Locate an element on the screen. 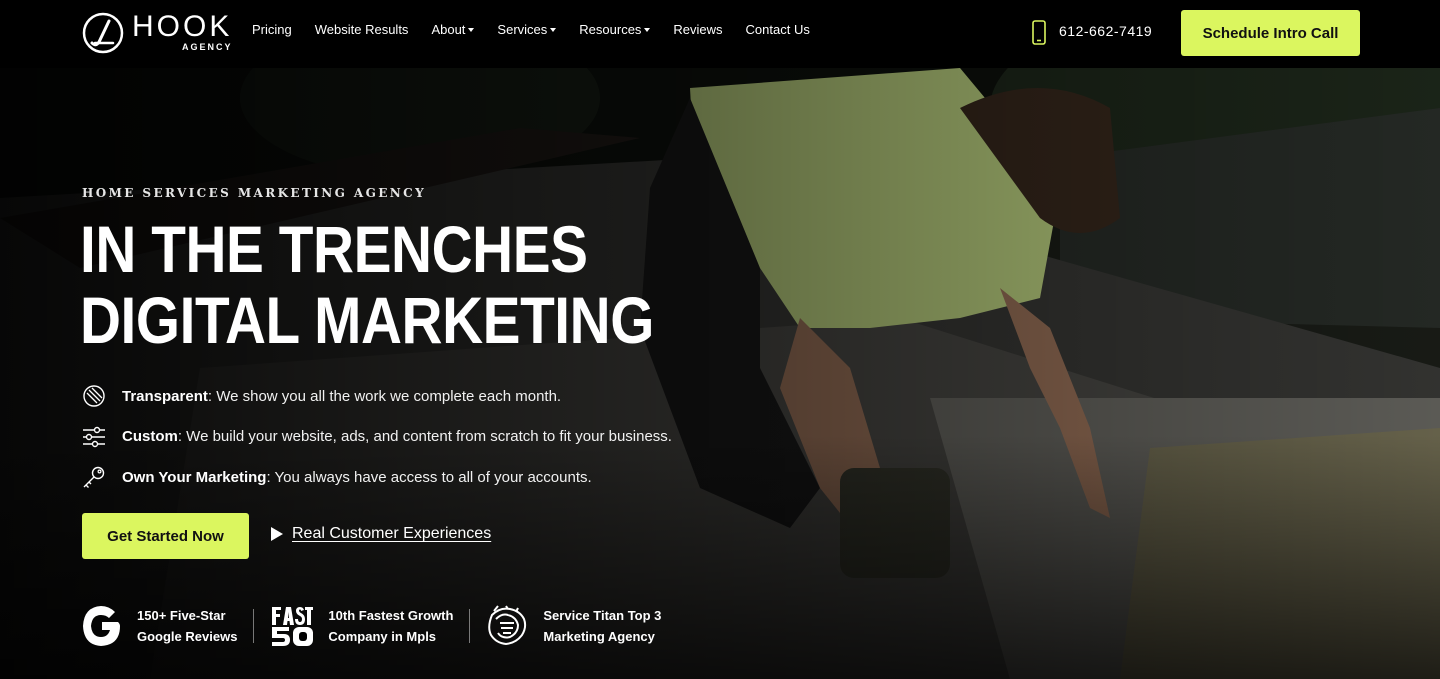 The image size is (1440, 679). nav-item-services: Services is located at coordinates (527, 29).